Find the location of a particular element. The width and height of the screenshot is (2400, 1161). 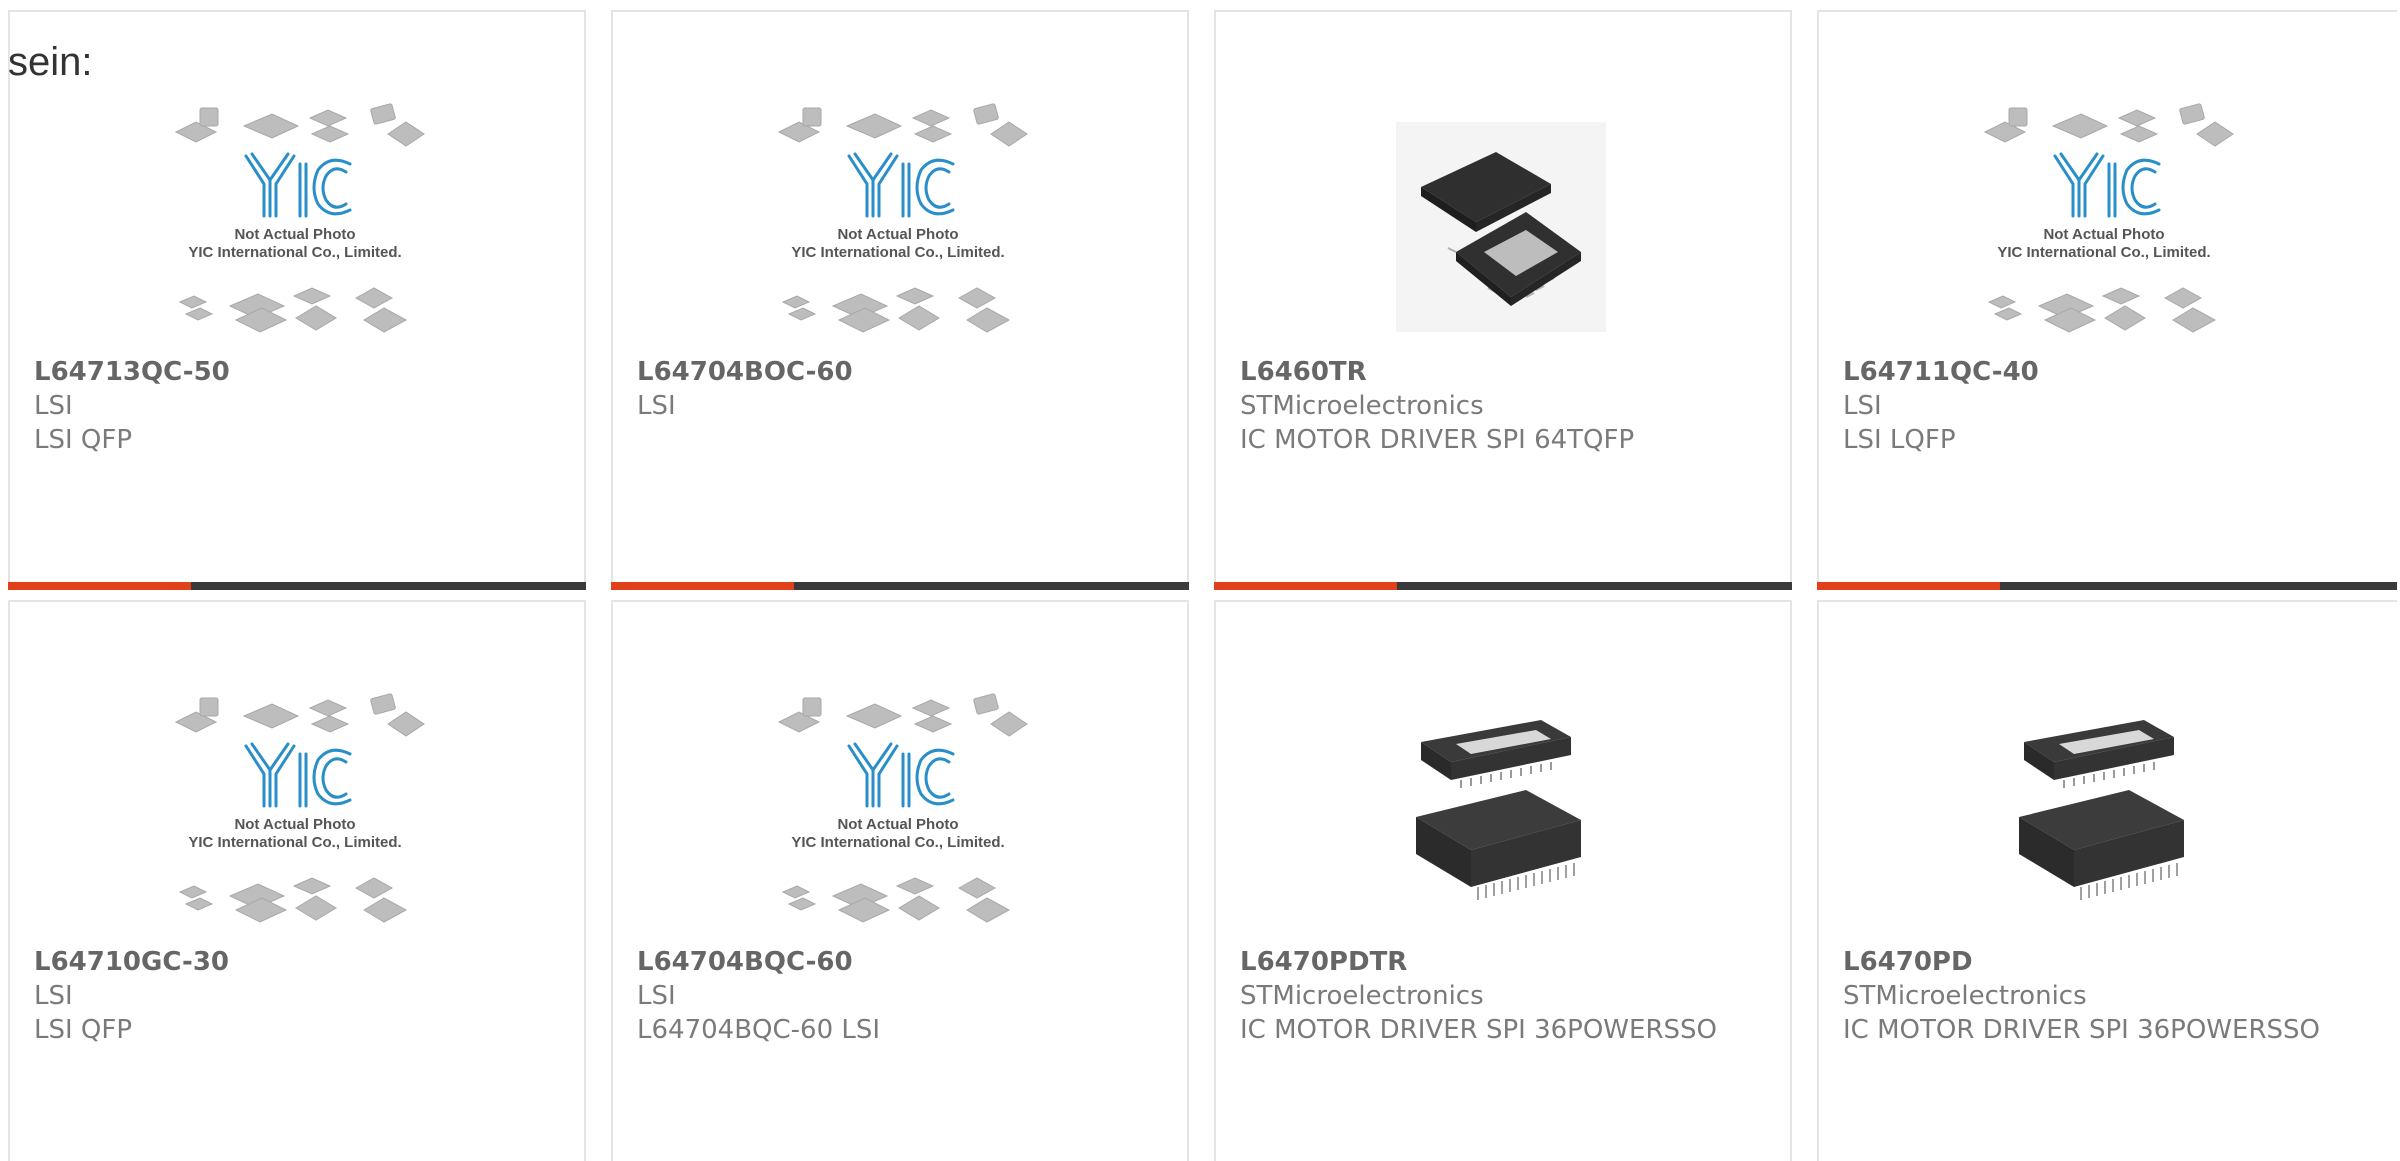

product-description: IC MOTOR DRIVER SPI 64TQFP is located at coordinates (1437, 440).